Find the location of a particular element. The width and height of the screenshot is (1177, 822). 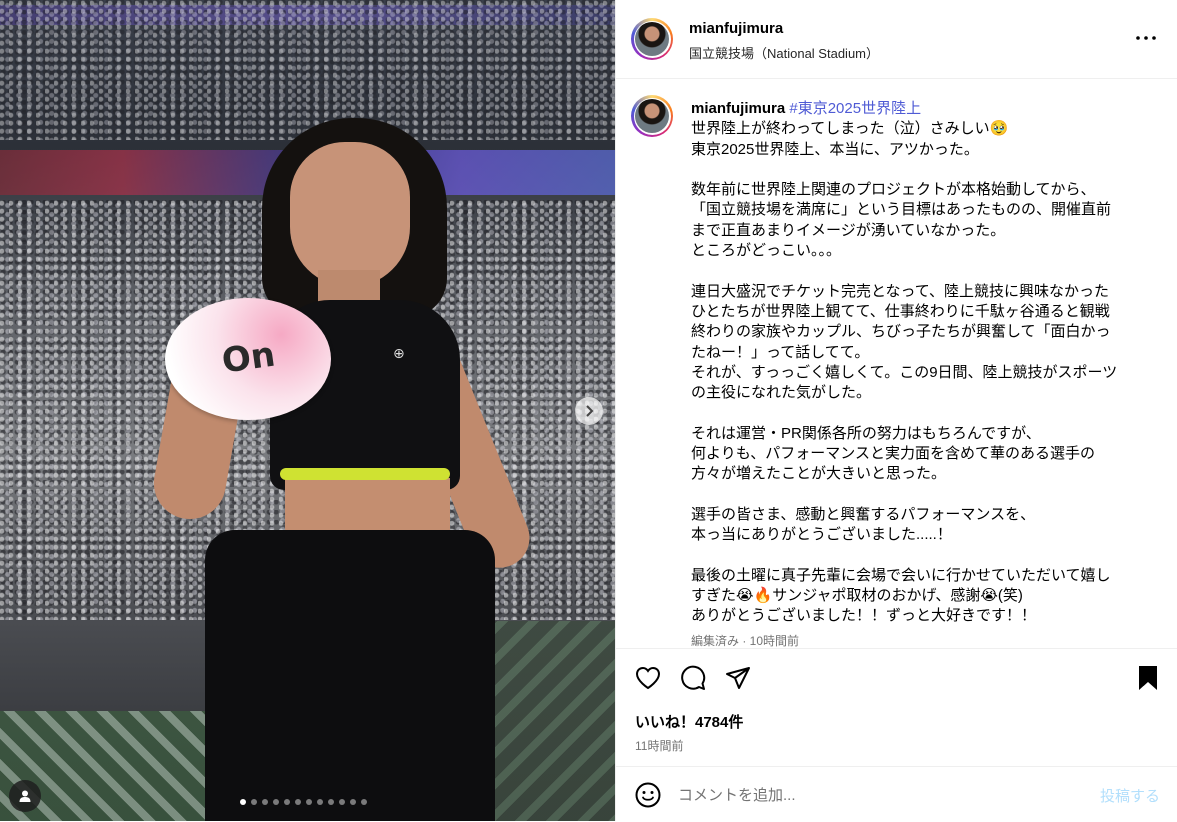

save-button is located at coordinates (1148, 678).